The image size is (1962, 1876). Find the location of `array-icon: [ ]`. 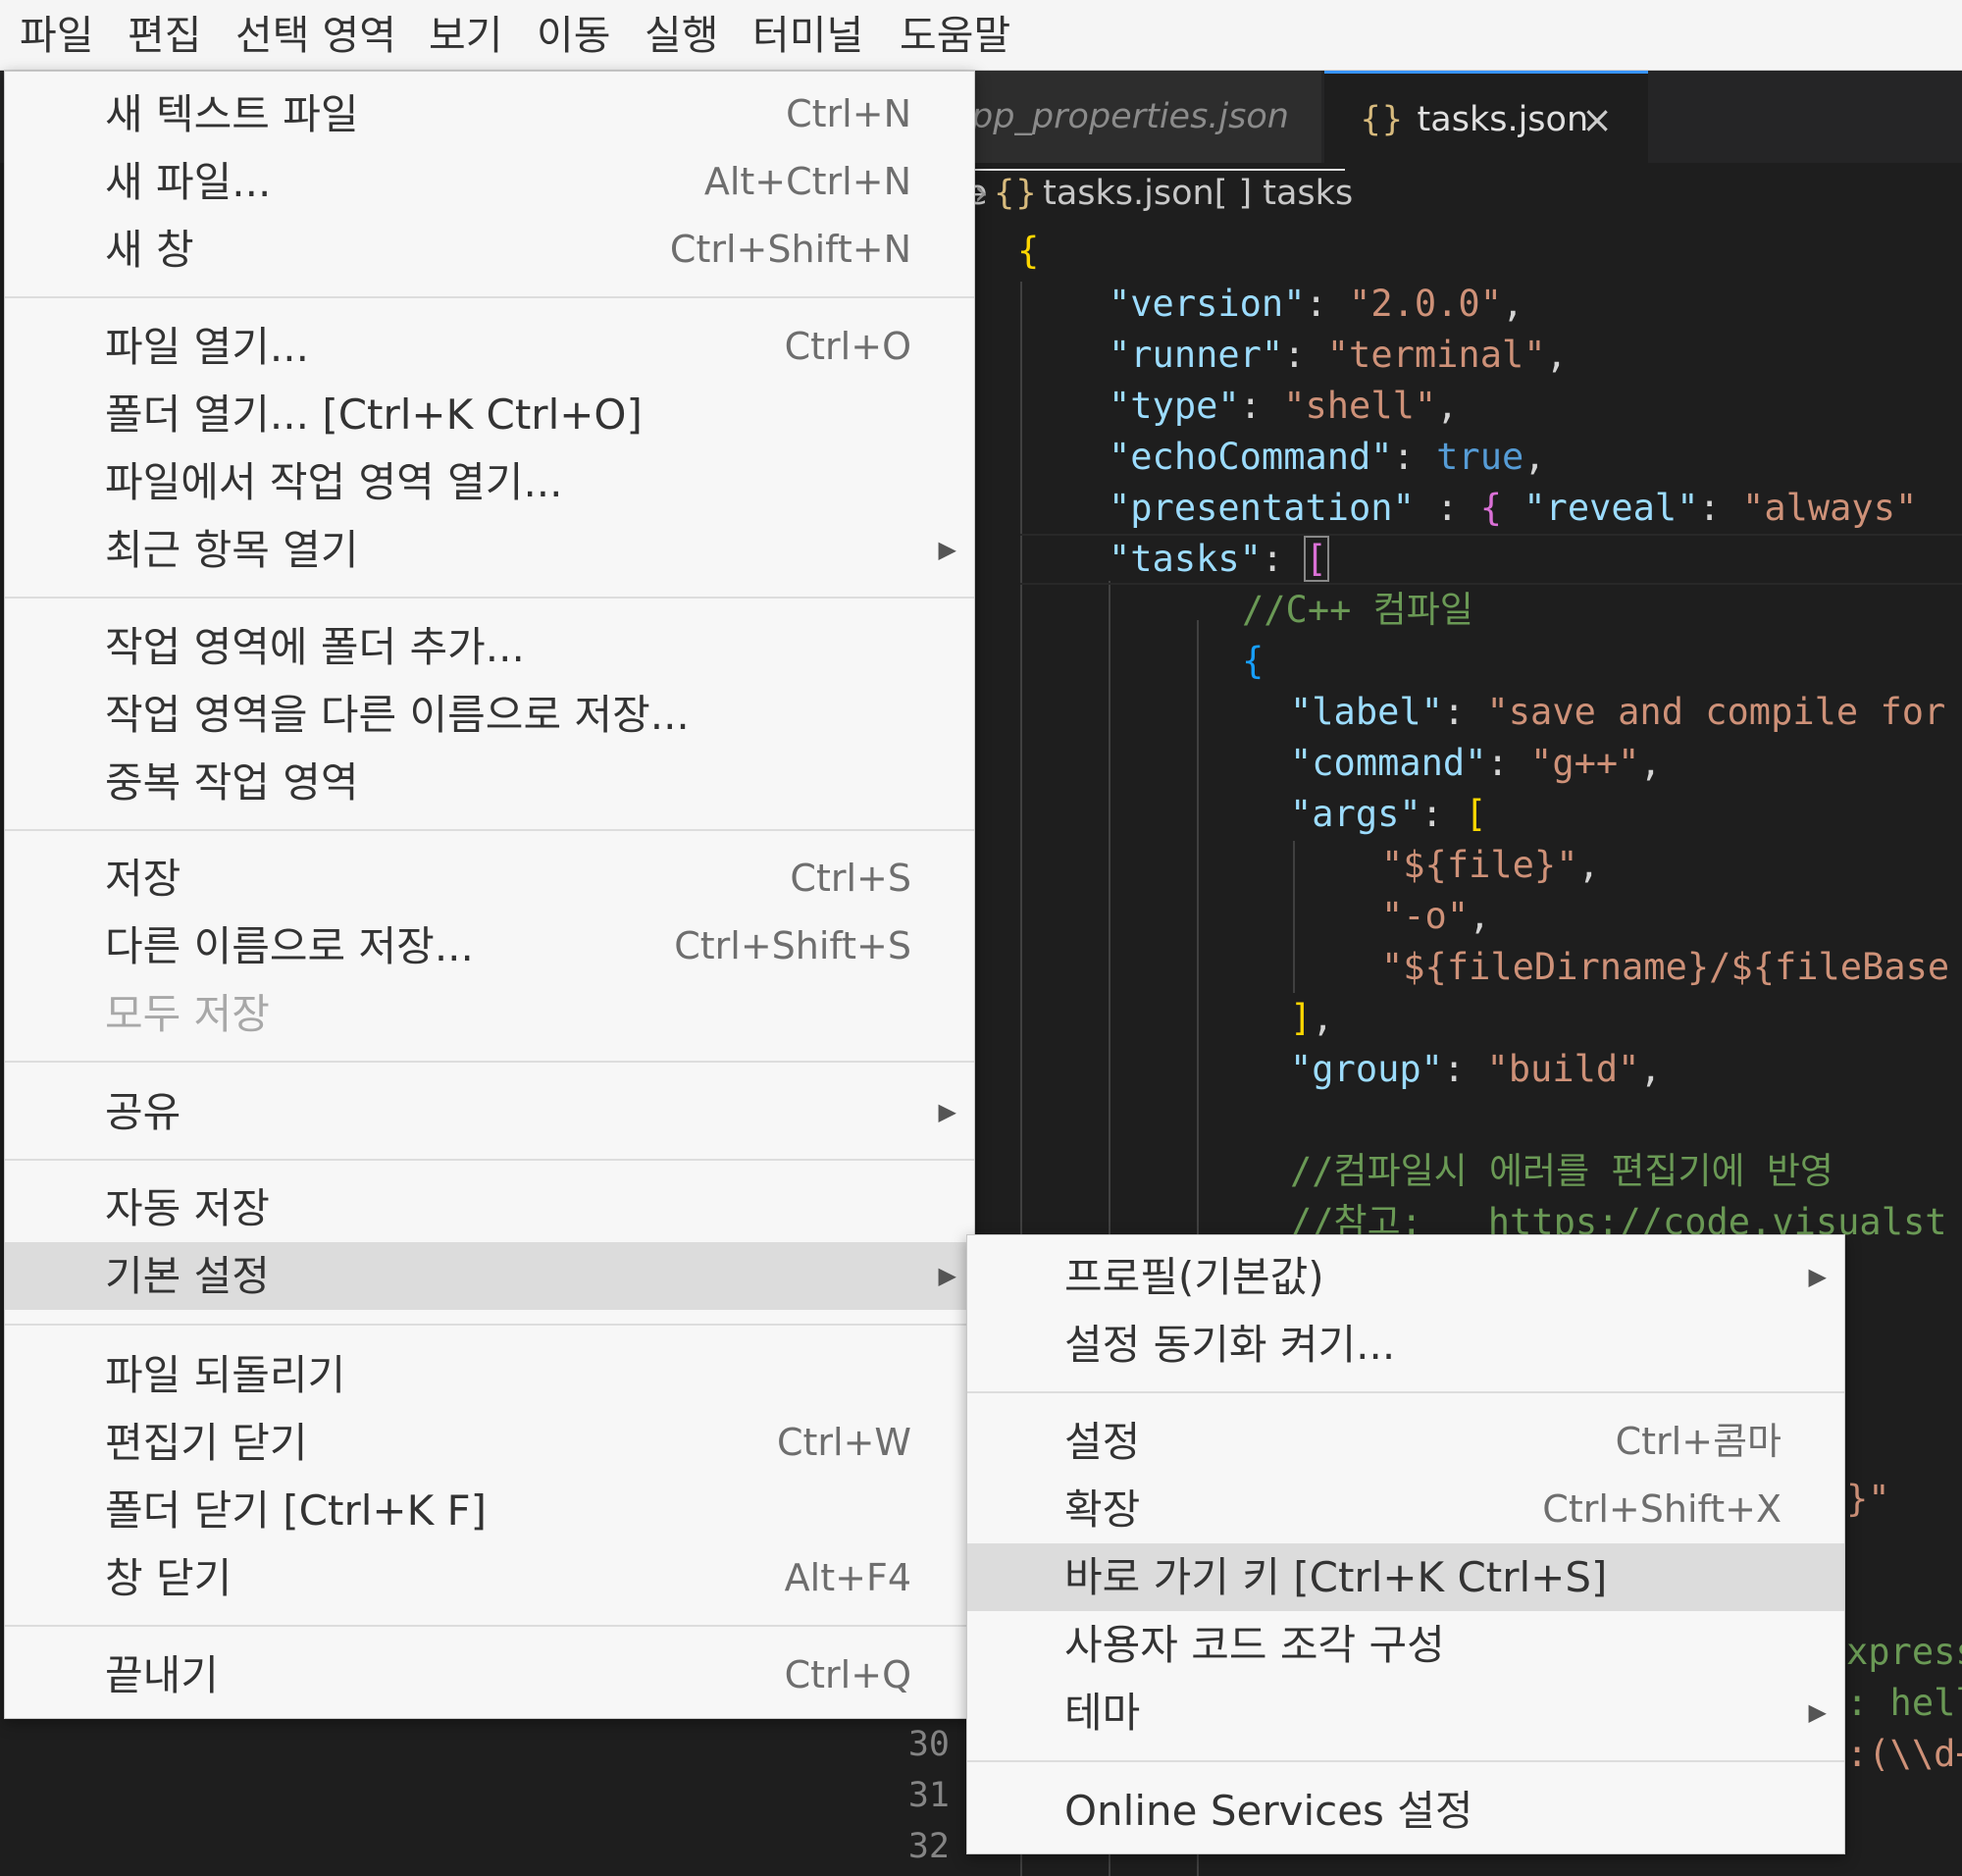

array-icon: [ ] is located at coordinates (1233, 193).